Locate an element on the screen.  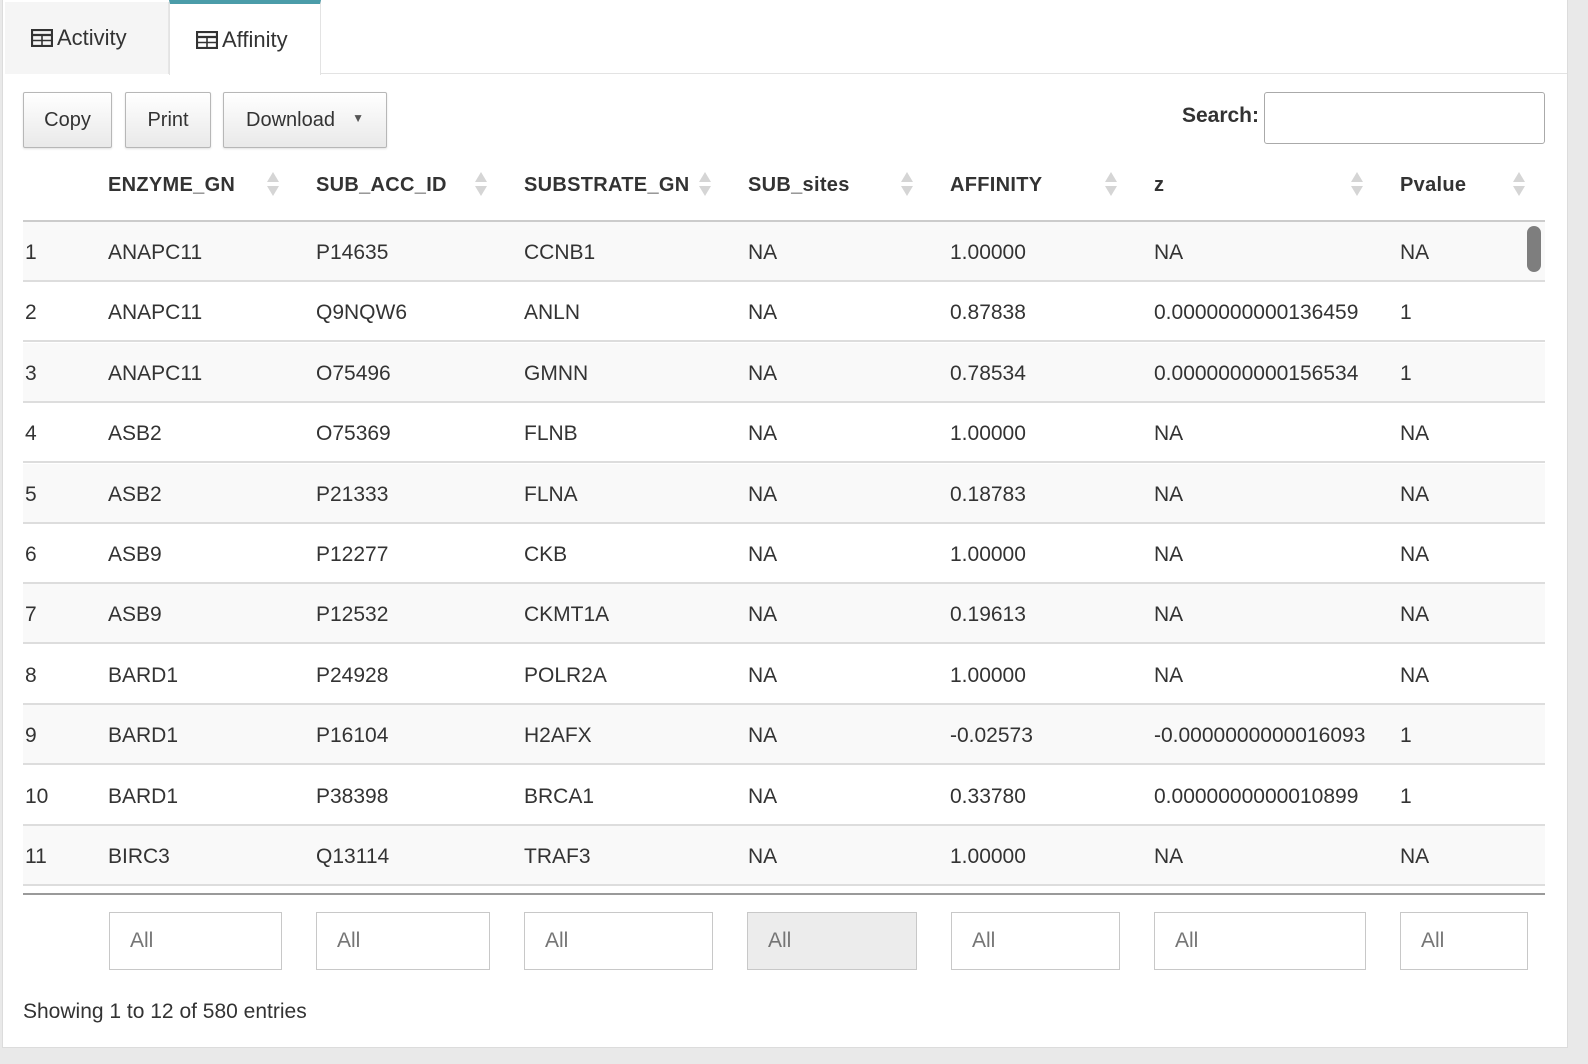
filter-pvalue is located at coordinates (1464, 941).